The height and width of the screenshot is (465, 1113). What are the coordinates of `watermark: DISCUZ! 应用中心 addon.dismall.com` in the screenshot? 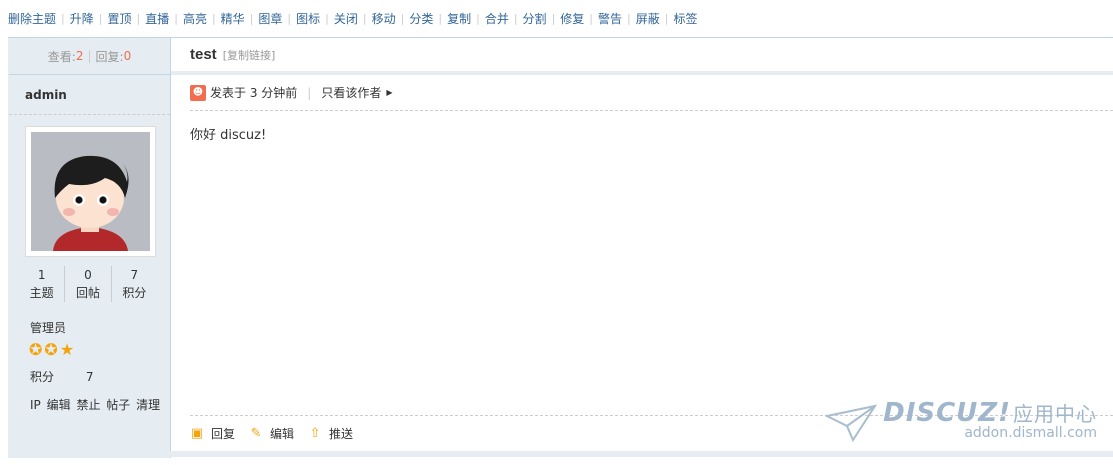 It's located at (961, 420).